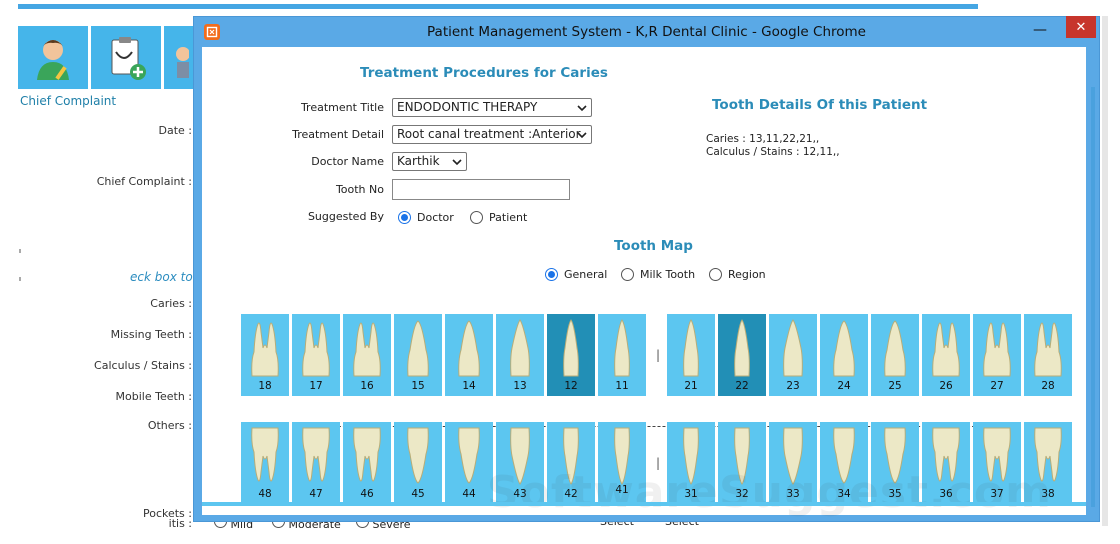 The height and width of the screenshot is (544, 1120). I want to click on doctor-name-label: Doctor Name, so click(347, 161).